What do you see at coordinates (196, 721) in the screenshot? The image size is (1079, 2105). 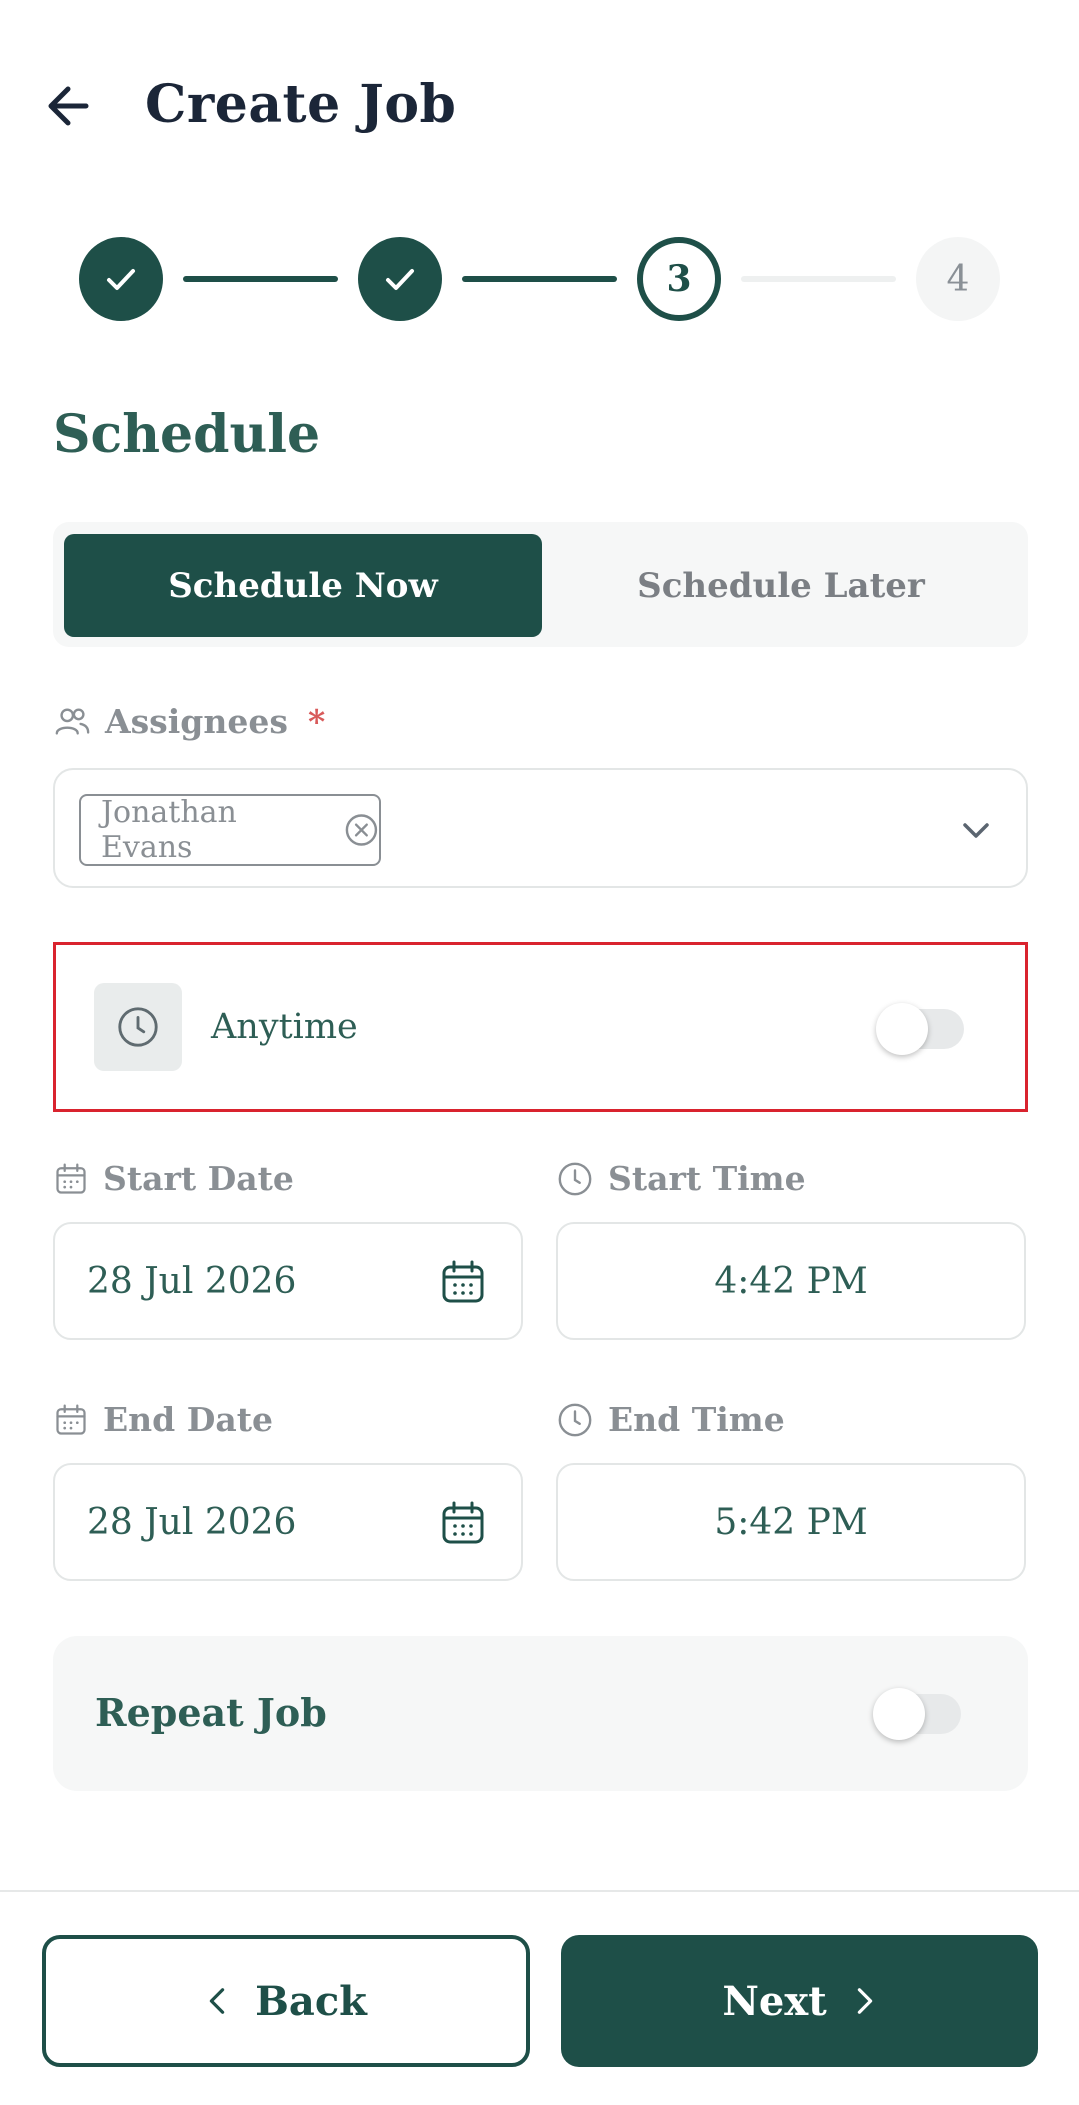 I see `assignees-label-text: Assignees` at bounding box center [196, 721].